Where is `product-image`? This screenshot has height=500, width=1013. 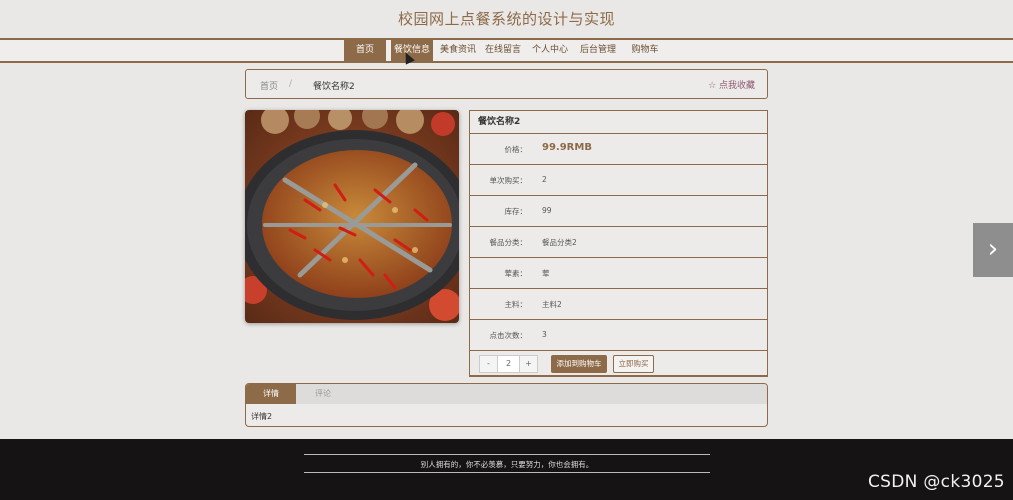 product-image is located at coordinates (352, 216).